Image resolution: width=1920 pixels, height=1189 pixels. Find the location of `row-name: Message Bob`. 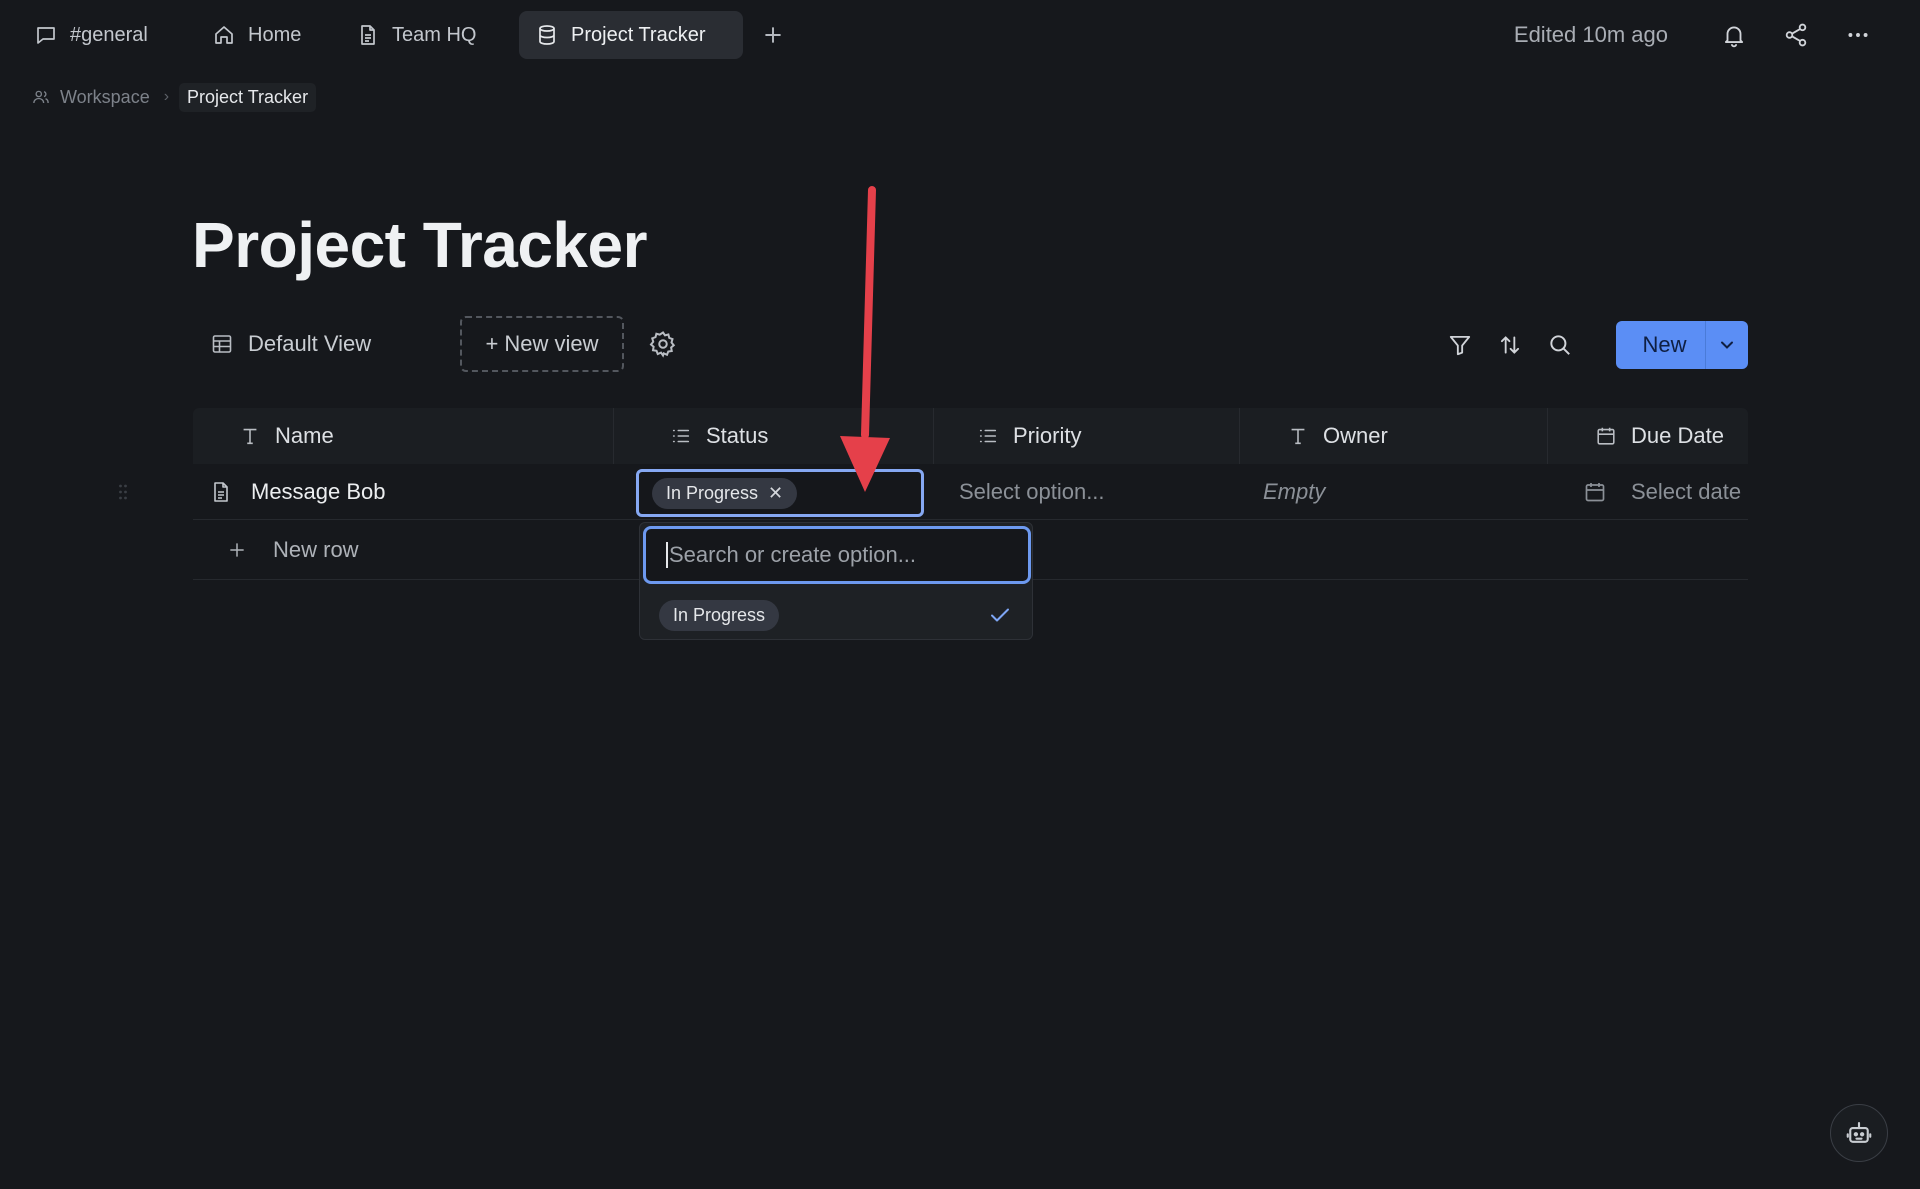

row-name: Message Bob is located at coordinates (318, 491).